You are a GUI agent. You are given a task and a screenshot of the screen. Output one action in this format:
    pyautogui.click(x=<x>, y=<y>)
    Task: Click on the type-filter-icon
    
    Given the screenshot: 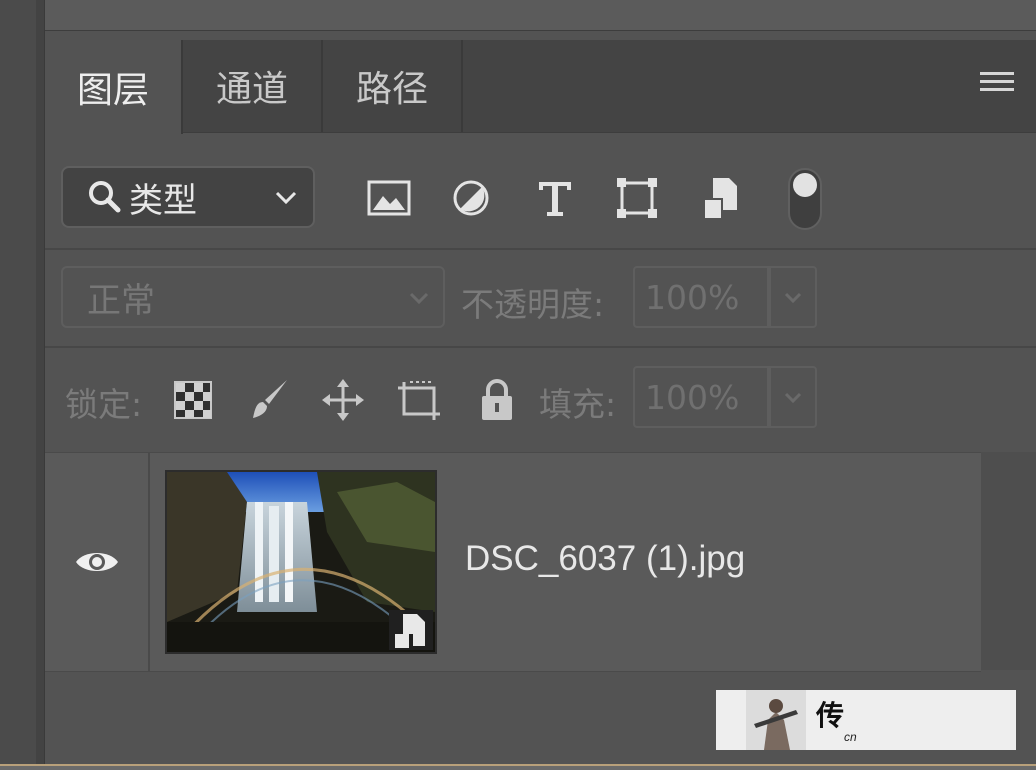 What is the action you would take?
    pyautogui.click(x=555, y=198)
    